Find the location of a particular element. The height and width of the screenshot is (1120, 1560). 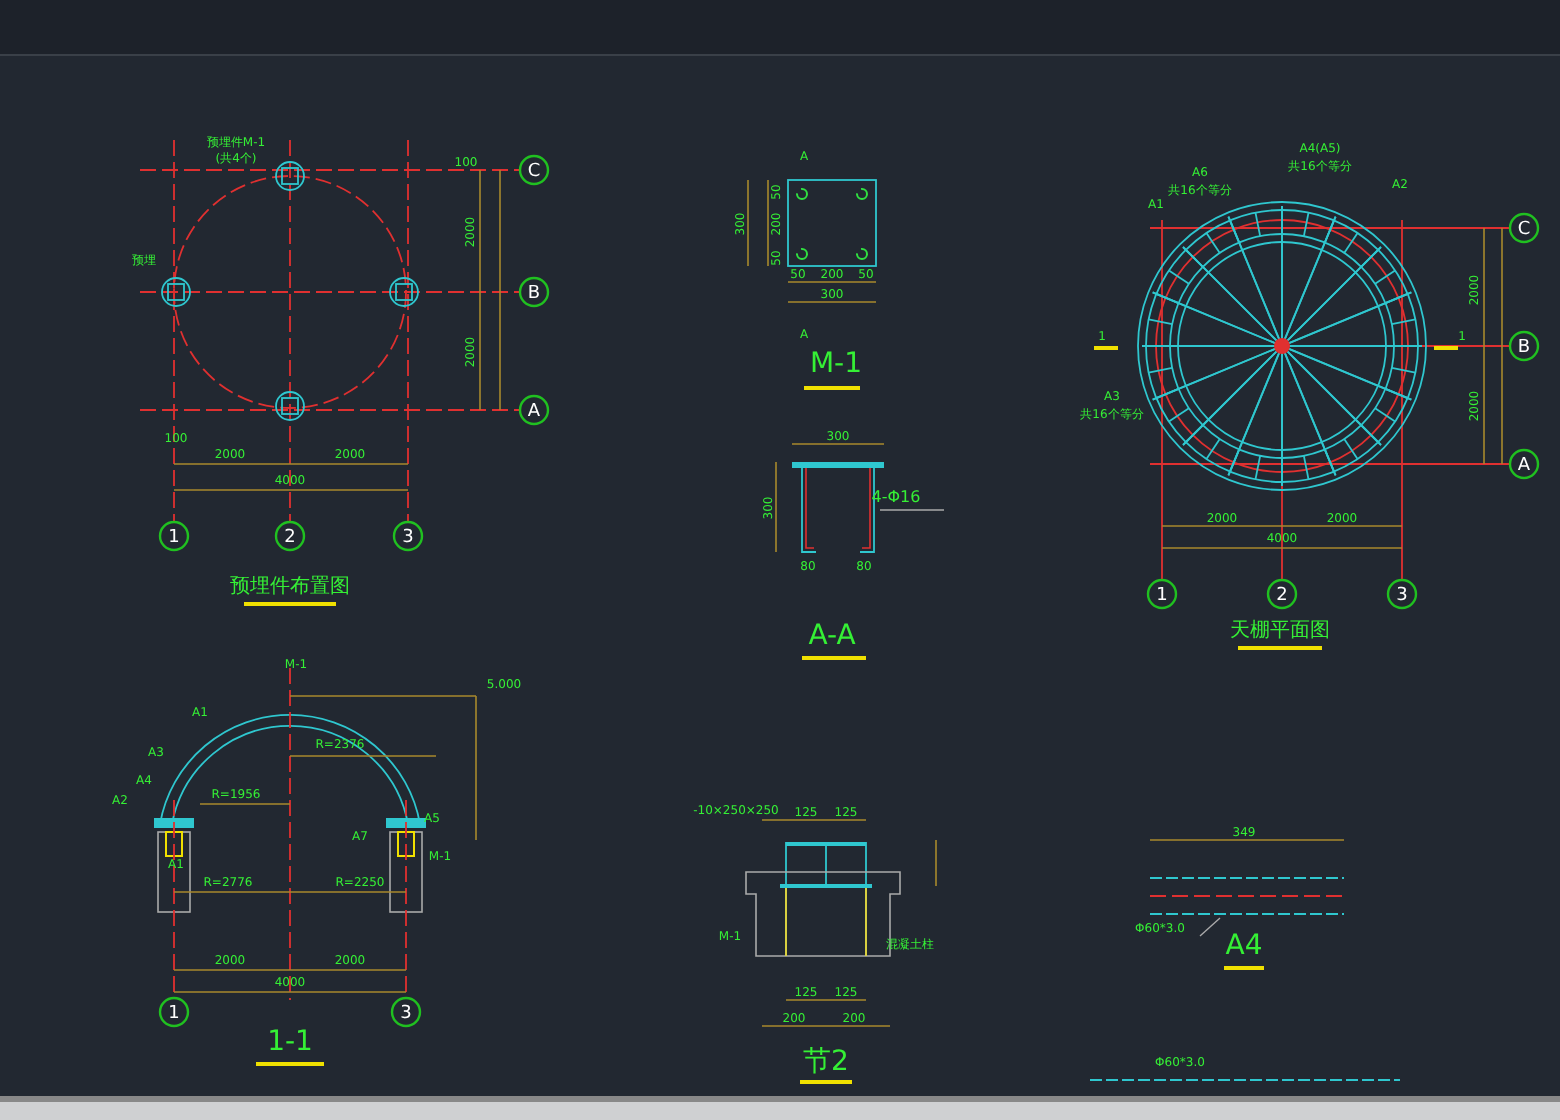

drawing-title: 预埋件布置图 is located at coordinates (290, 587).